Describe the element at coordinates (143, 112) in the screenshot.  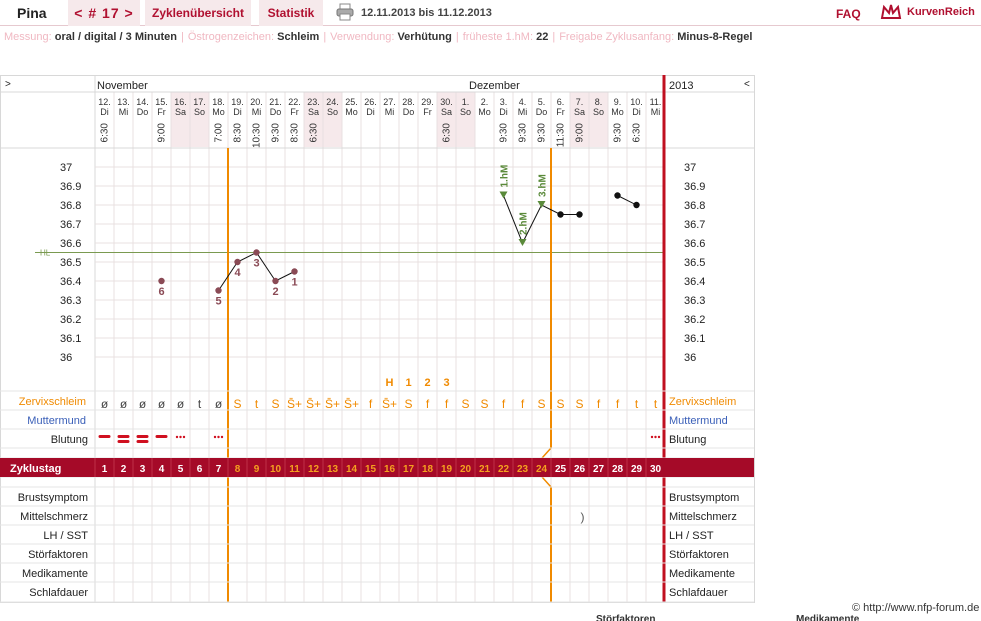
I see `day-weekday: Do` at that location.